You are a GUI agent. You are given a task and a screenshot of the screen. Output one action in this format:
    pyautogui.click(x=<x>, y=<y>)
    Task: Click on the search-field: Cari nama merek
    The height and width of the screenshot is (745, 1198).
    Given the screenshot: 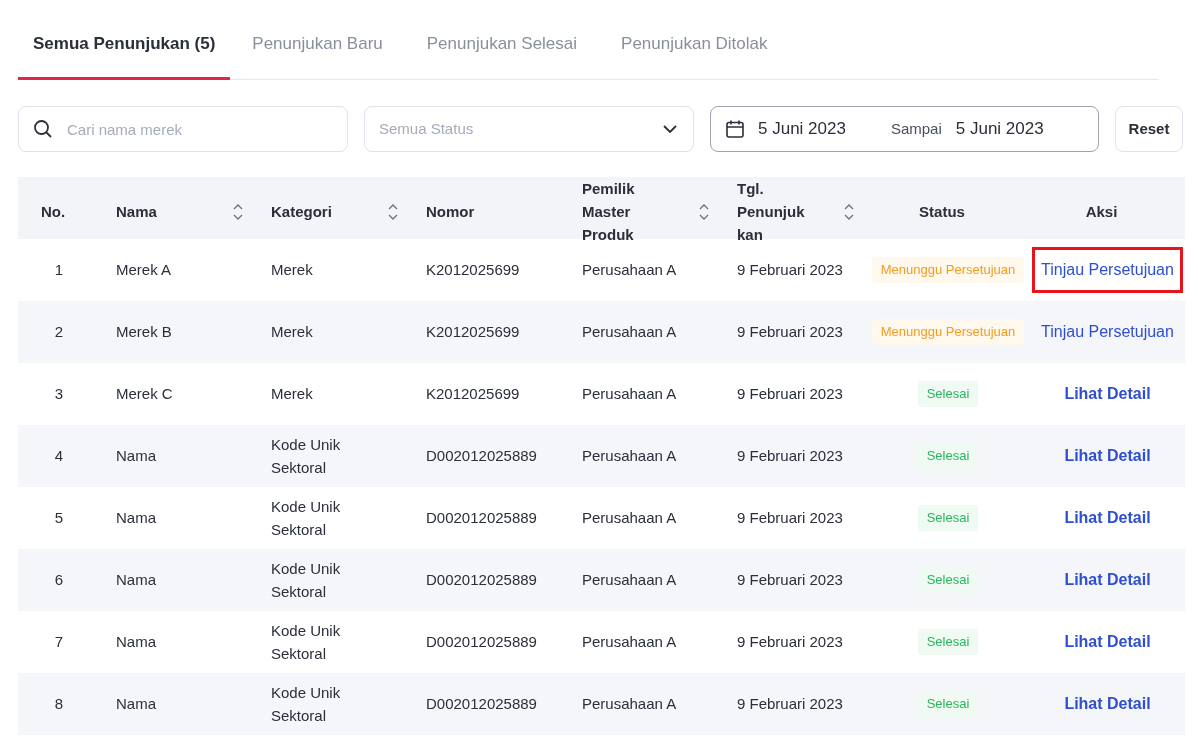 What is the action you would take?
    pyautogui.click(x=183, y=129)
    